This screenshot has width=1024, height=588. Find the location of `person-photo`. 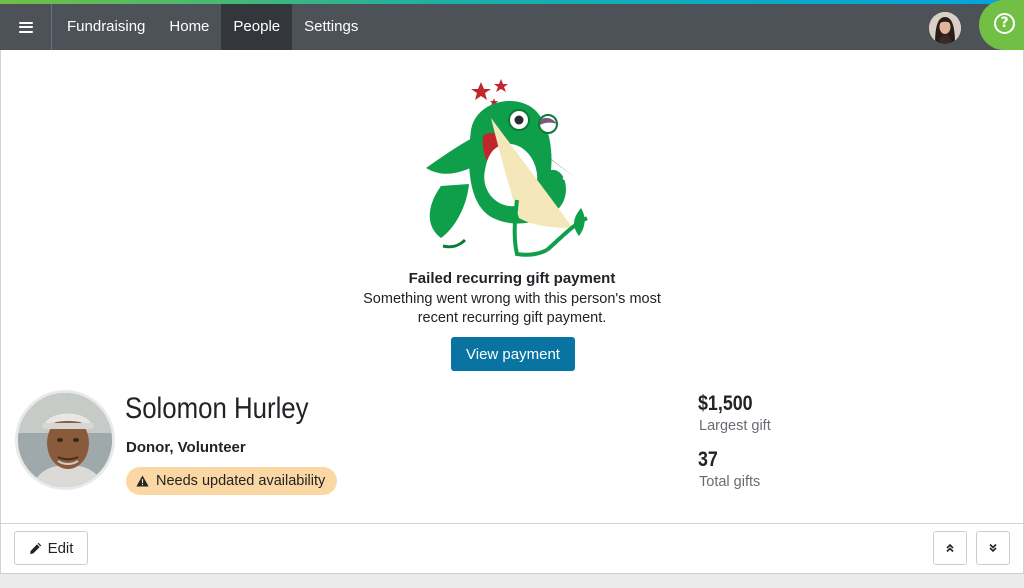

person-photo is located at coordinates (65, 440).